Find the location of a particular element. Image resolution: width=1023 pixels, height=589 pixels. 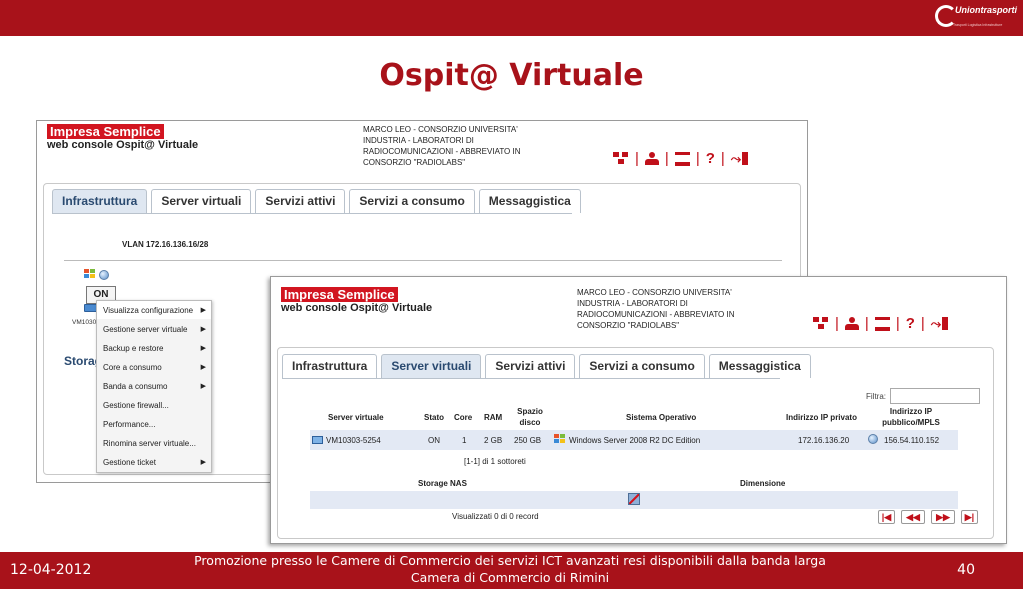

filter-input is located at coordinates (935, 396).